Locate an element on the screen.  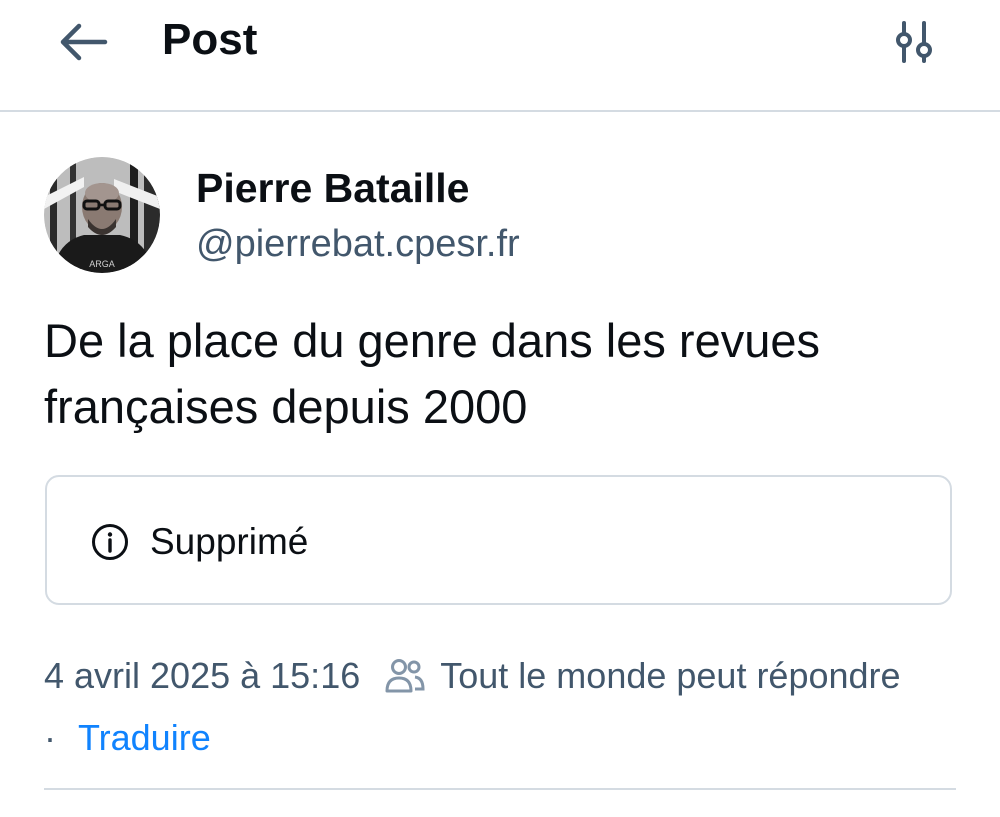
post-author: ARGA Pierre Bataille @pierrebat.cpesr.fr is located at coordinates (500, 215).